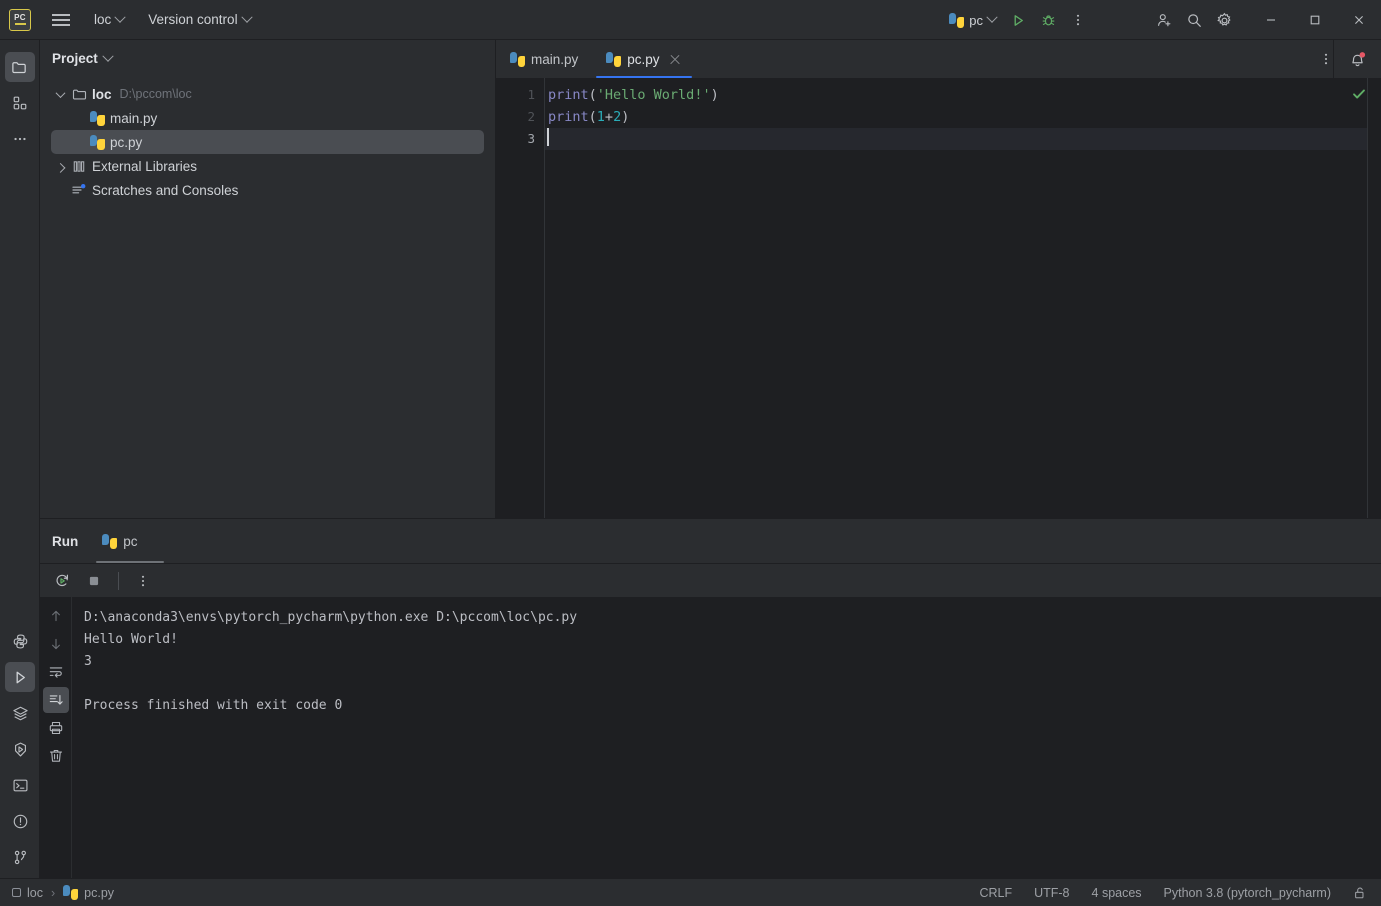 This screenshot has height=906, width=1381. What do you see at coordinates (56, 672) in the screenshot?
I see `soft-wrap-button` at bounding box center [56, 672].